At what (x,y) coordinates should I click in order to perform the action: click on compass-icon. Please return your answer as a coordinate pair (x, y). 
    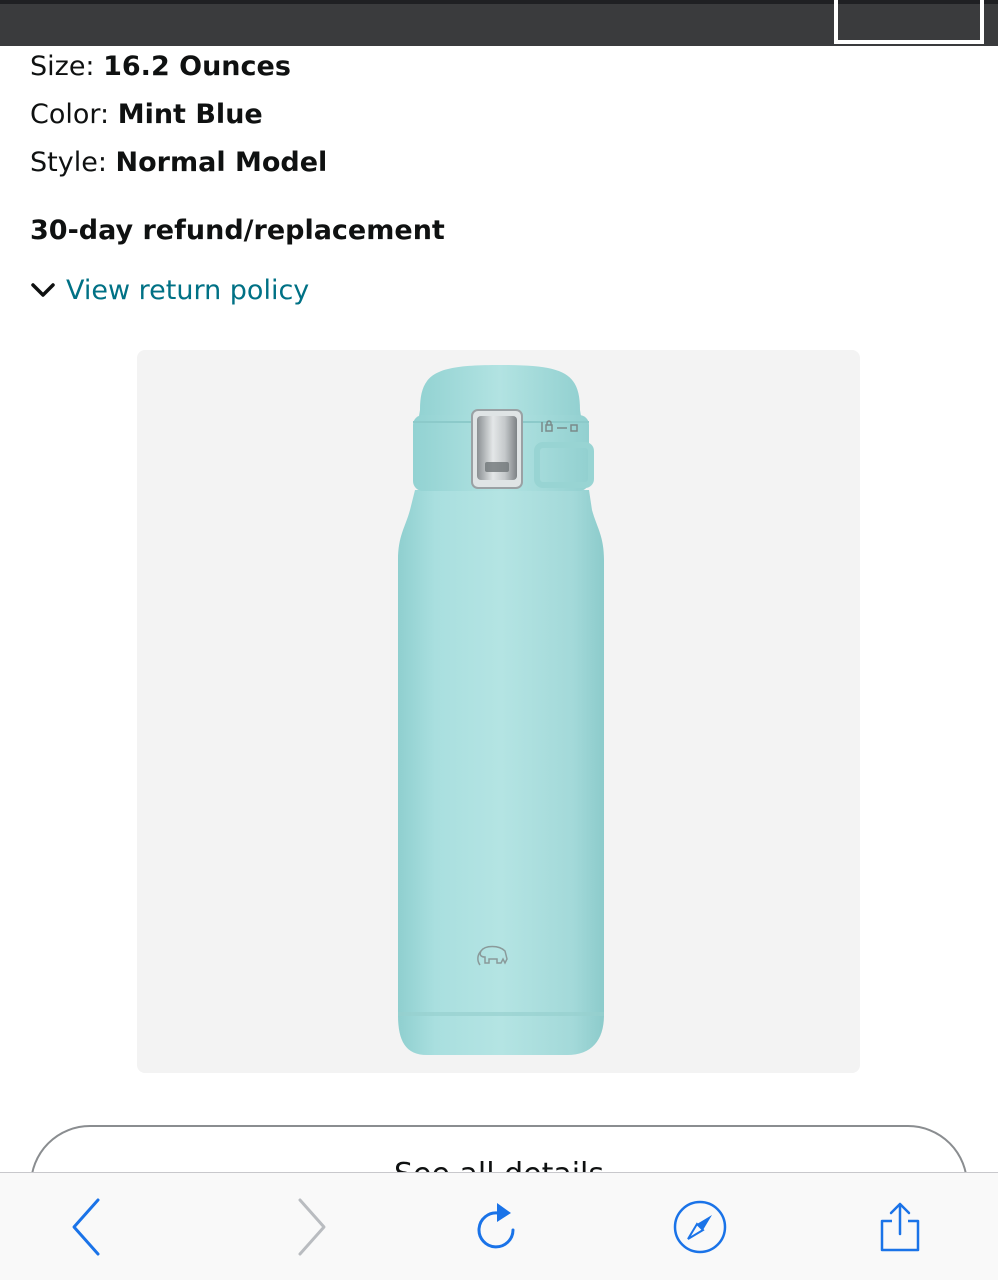
    Looking at the image, I should click on (700, 1227).